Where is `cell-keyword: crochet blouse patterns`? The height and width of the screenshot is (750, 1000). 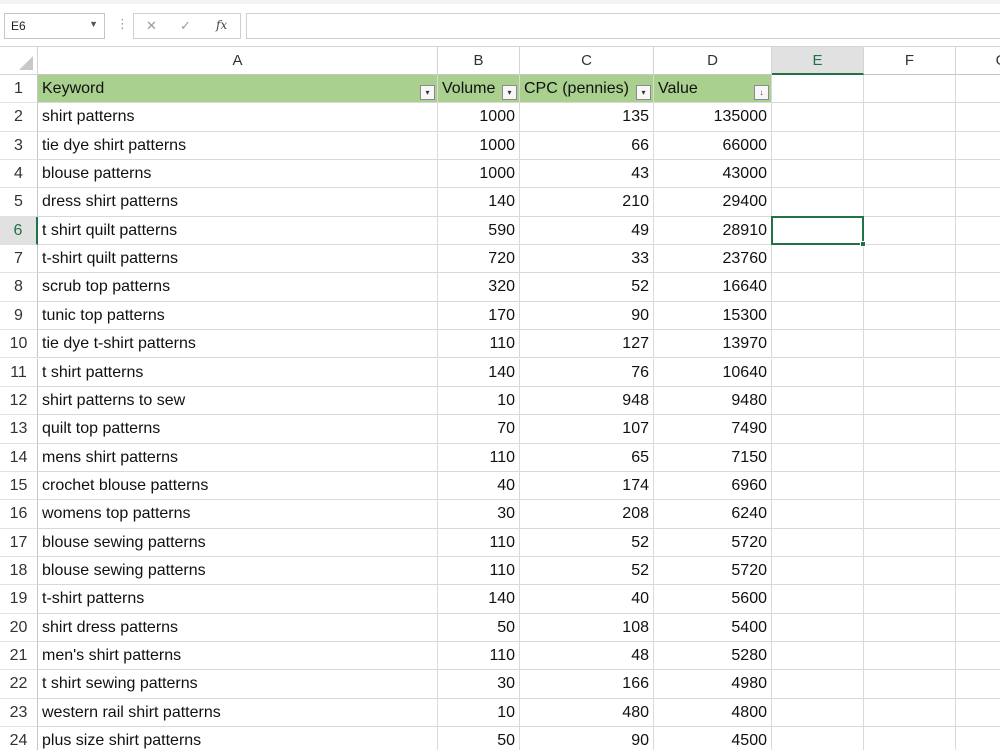 cell-keyword: crochet blouse patterns is located at coordinates (238, 486).